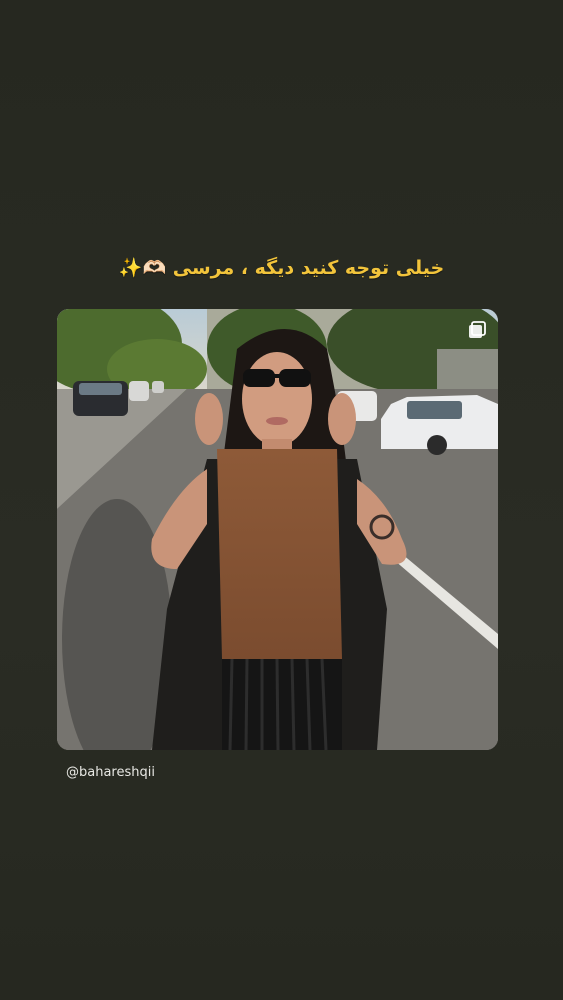 The height and width of the screenshot is (1000, 563). I want to click on username-handle: @bahareshqii, so click(110, 772).